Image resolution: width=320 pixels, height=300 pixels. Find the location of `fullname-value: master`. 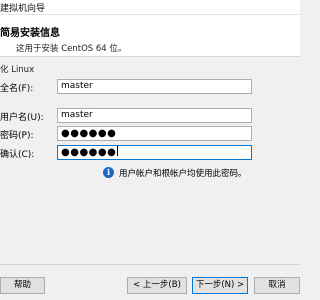

fullname-value: master is located at coordinates (77, 86).